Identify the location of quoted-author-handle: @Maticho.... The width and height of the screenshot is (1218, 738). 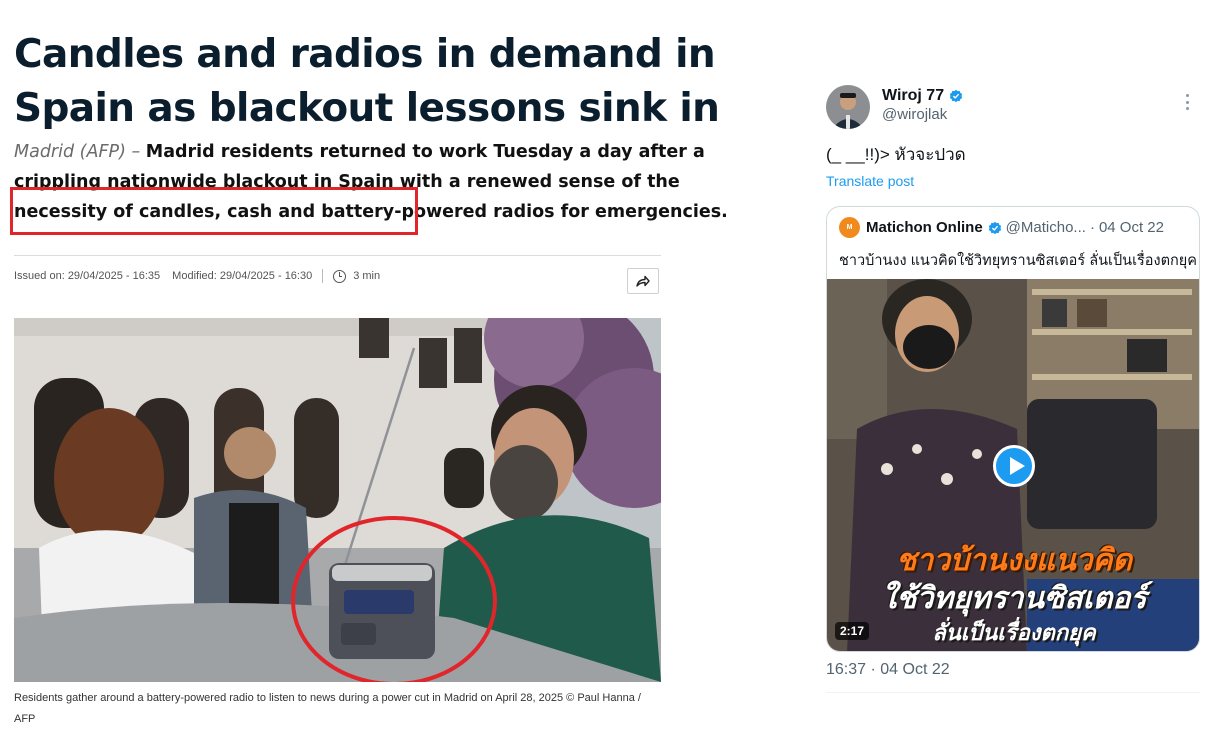
(1045, 227).